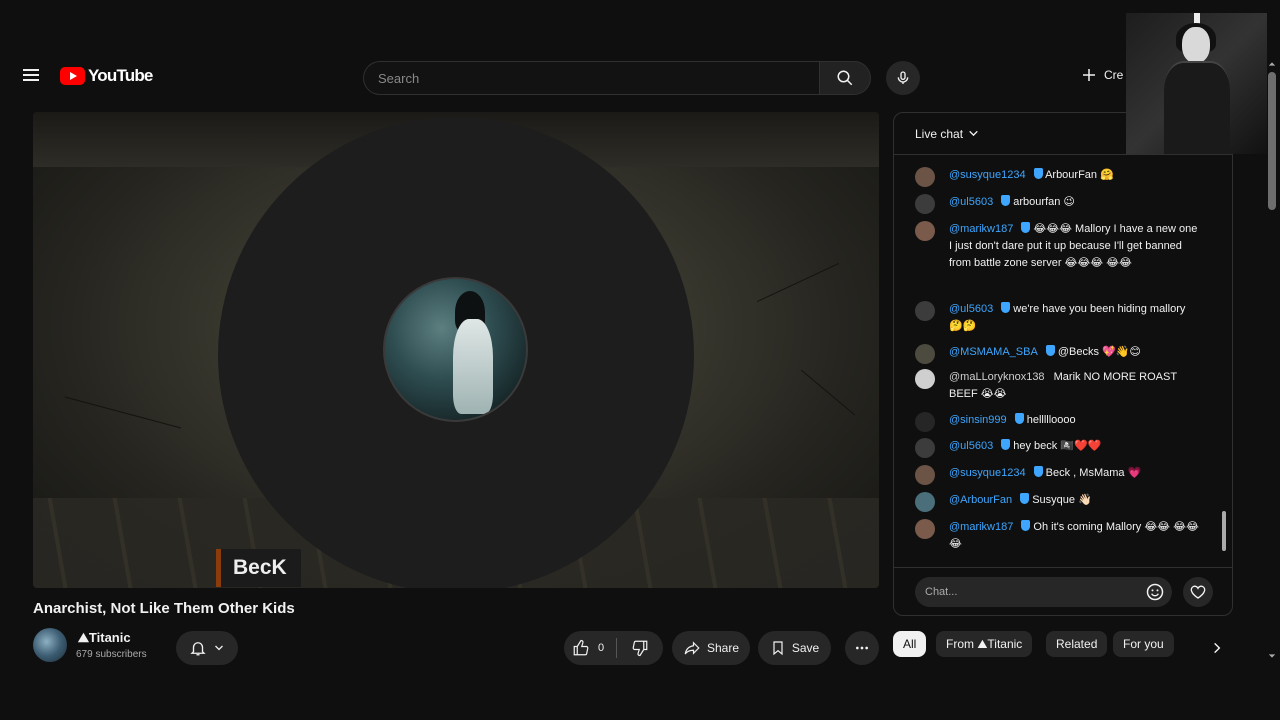 This screenshot has height=720, width=1280. I want to click on chat-message: @MSMAMA_SBA @Becks 💖👋😊, so click(1057, 354).